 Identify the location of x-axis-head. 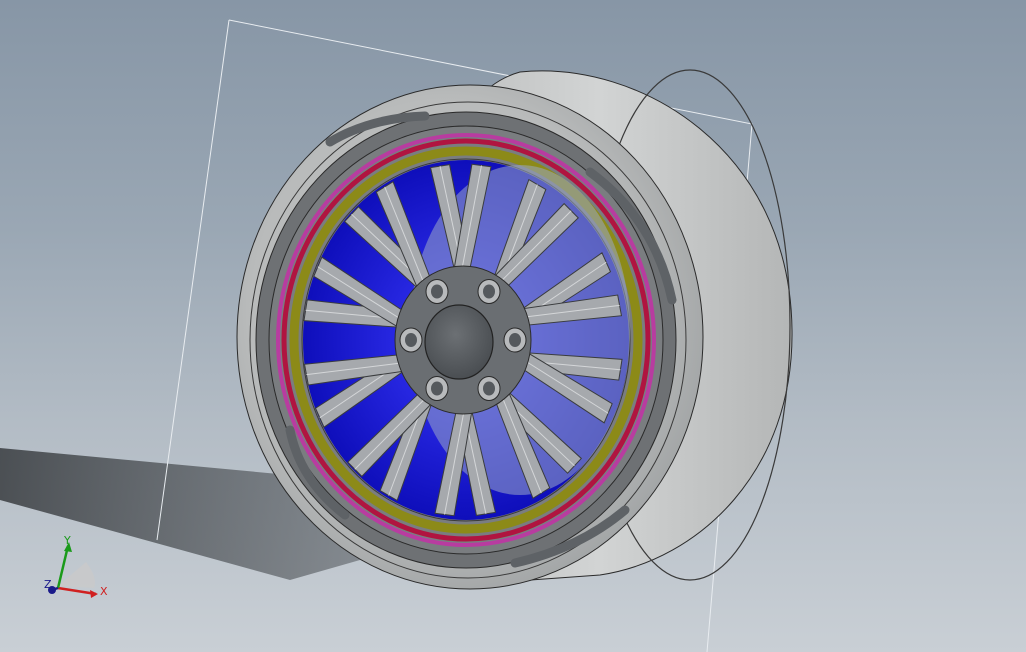
(94, 594).